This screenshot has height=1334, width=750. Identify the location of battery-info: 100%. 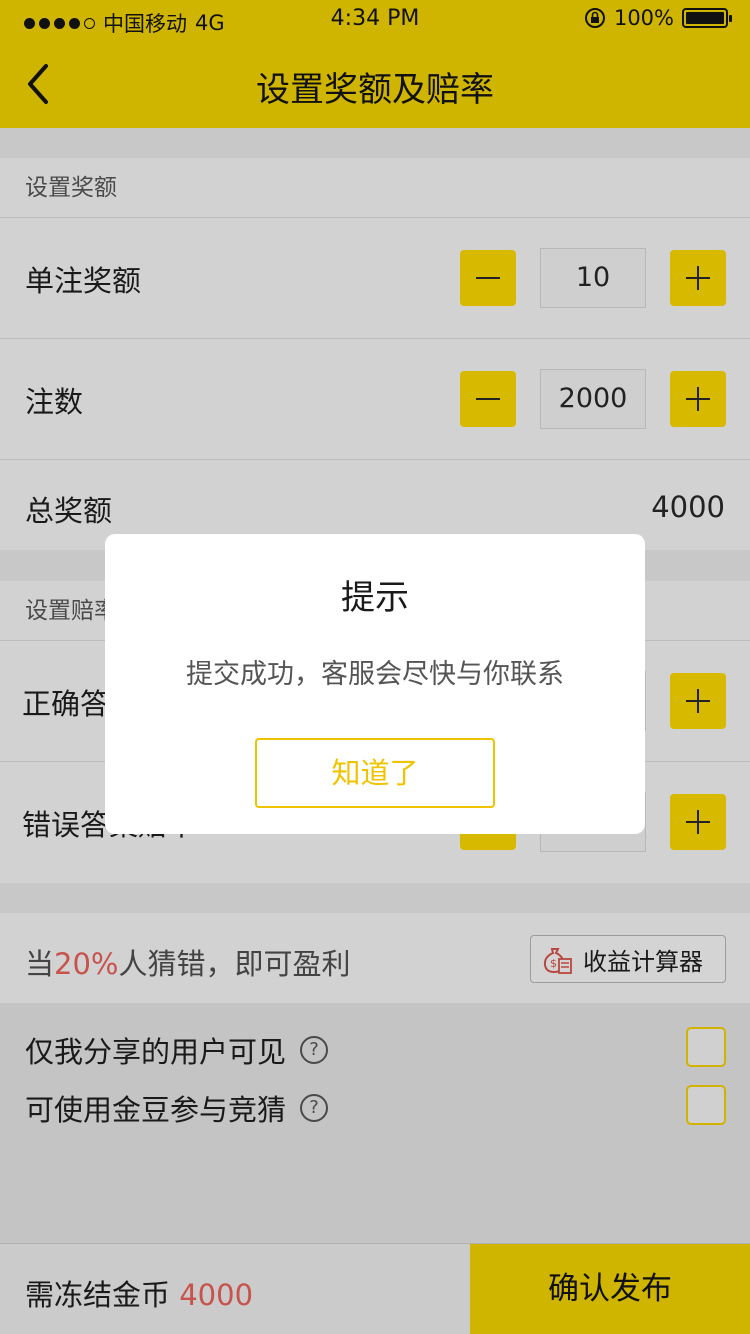
(658, 18).